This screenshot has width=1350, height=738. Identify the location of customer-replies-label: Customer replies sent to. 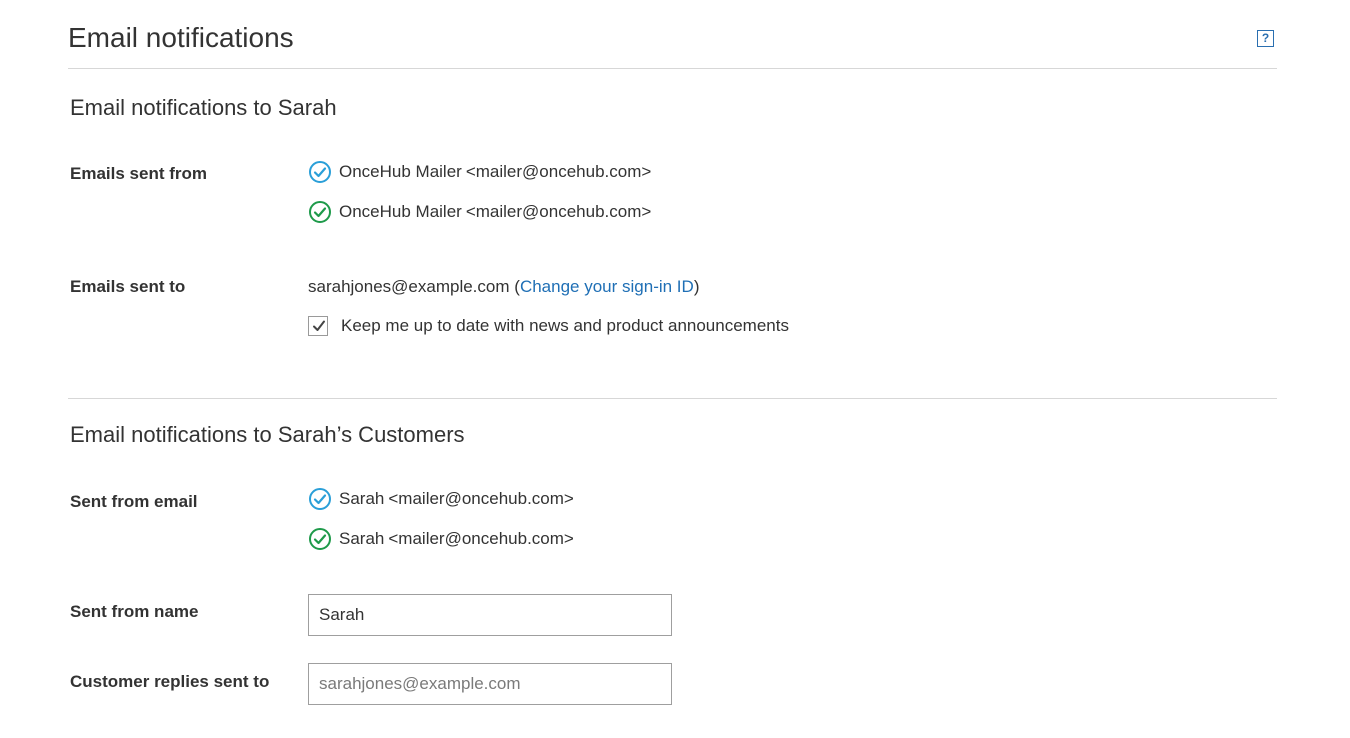
(170, 681).